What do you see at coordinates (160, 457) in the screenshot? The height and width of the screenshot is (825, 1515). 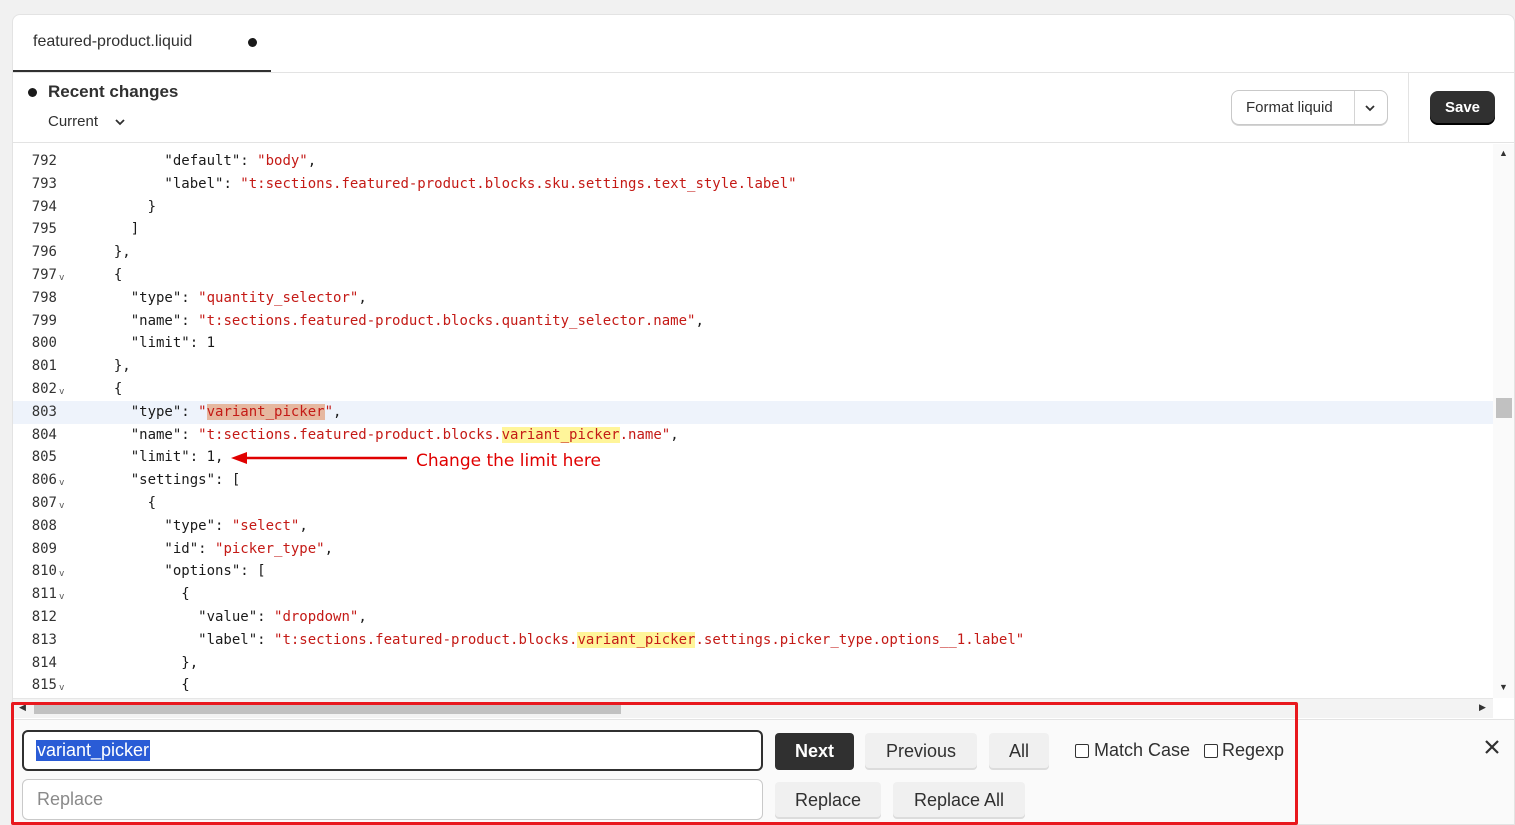 I see `code-text: "limit": 1,` at bounding box center [160, 457].